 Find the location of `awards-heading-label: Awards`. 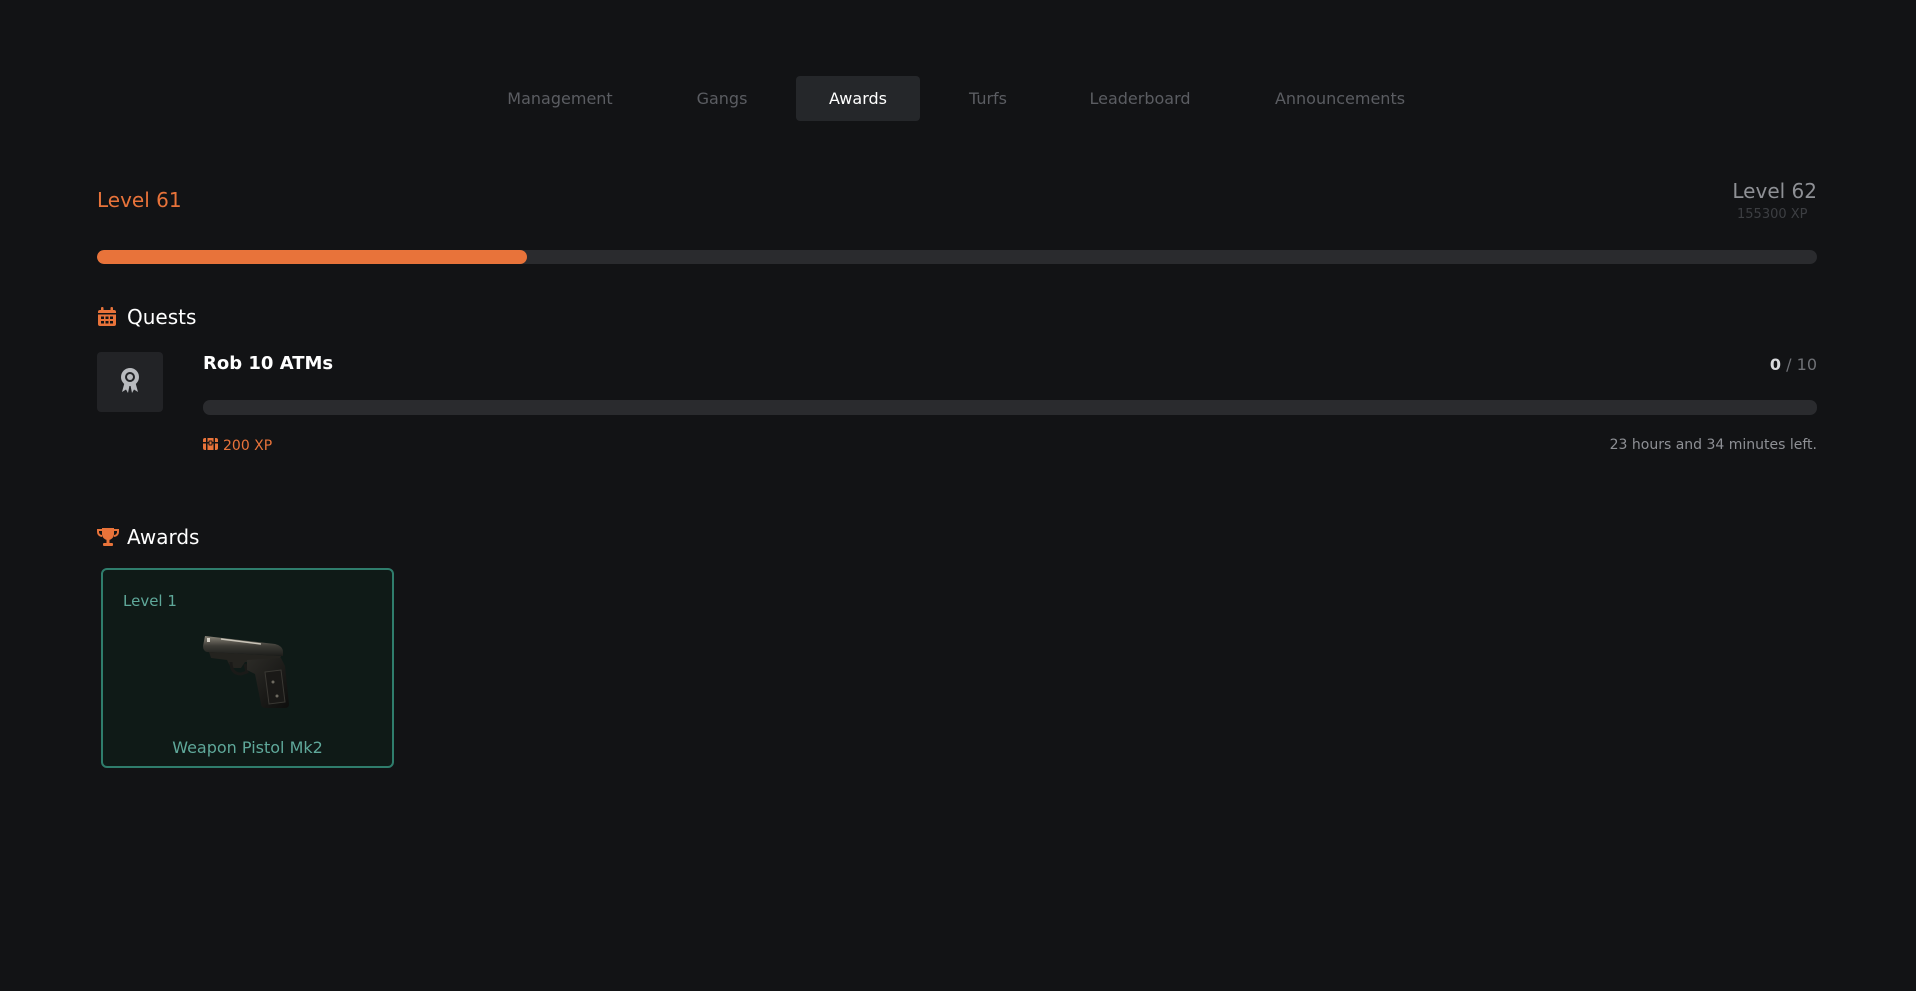

awards-heading-label: Awards is located at coordinates (163, 537).